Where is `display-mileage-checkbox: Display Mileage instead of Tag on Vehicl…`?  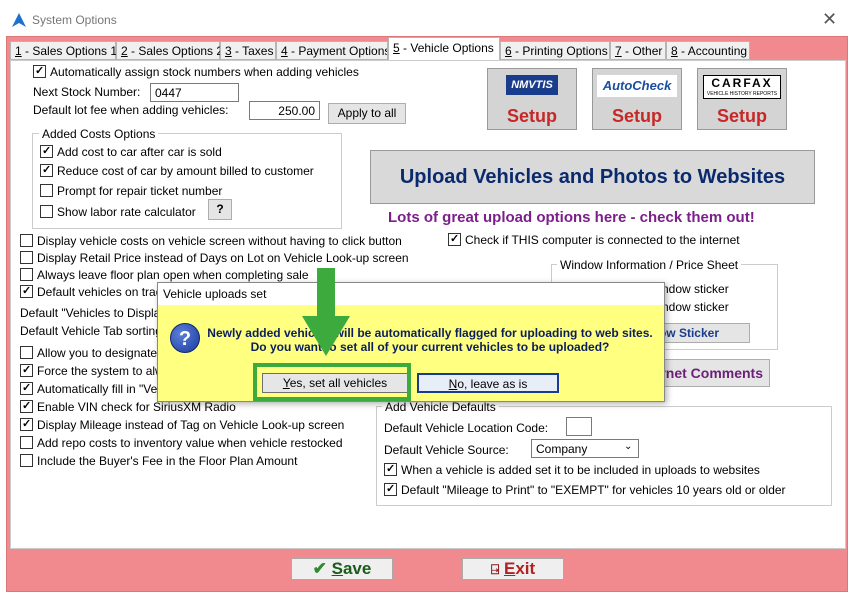
display-mileage-checkbox: Display Mileage instead of Tag on Vehicl… is located at coordinates (182, 425).